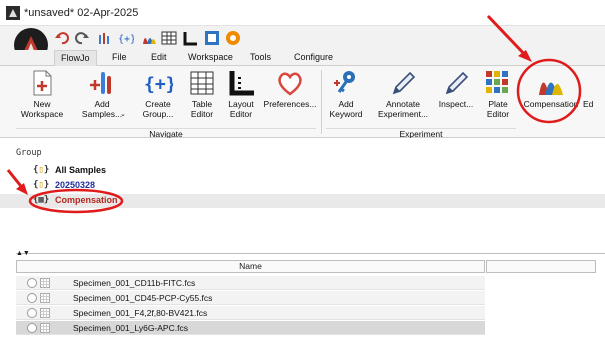 This screenshot has width=605, height=341. I want to click on sample-filename: Specimen_001_Ly6G-APC.fcs, so click(130, 328).